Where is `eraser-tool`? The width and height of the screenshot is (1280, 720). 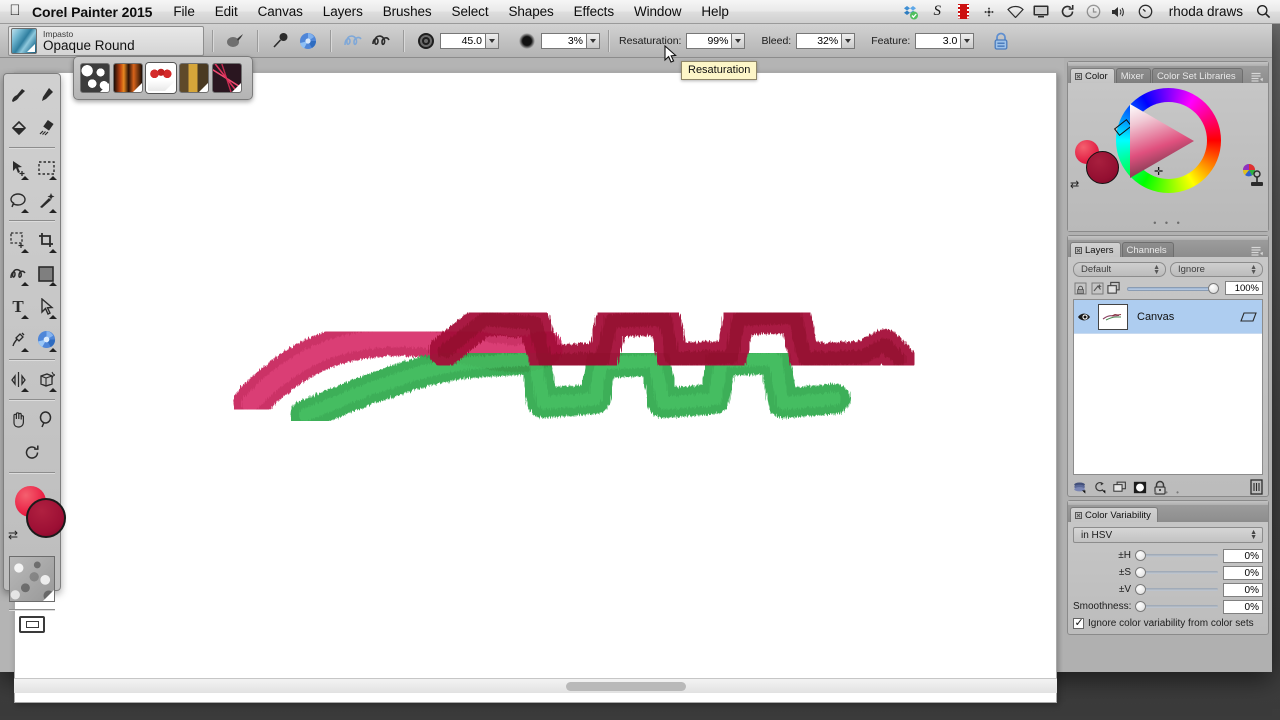 eraser-tool is located at coordinates (46, 127).